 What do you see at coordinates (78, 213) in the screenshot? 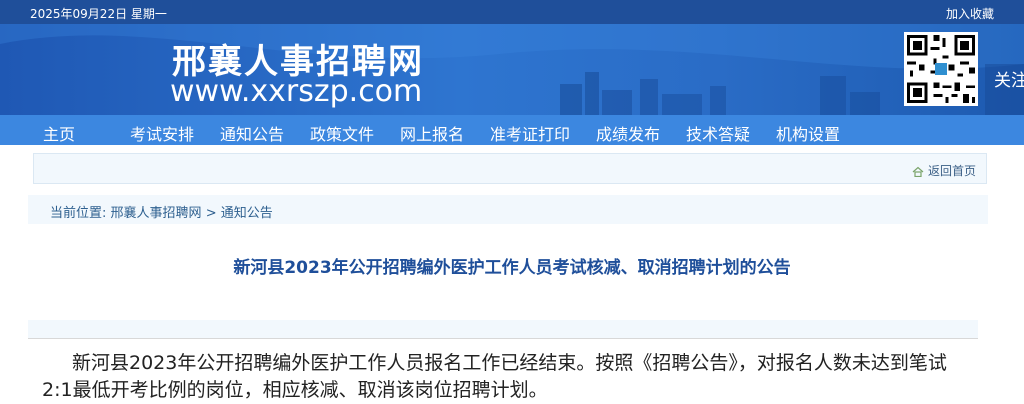
I see `breadcrumb-prefix: 当前位置:` at bounding box center [78, 213].